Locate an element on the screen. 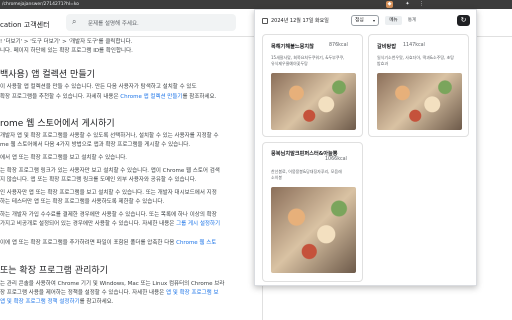  search-icon: ⌕ is located at coordinates (74, 21).